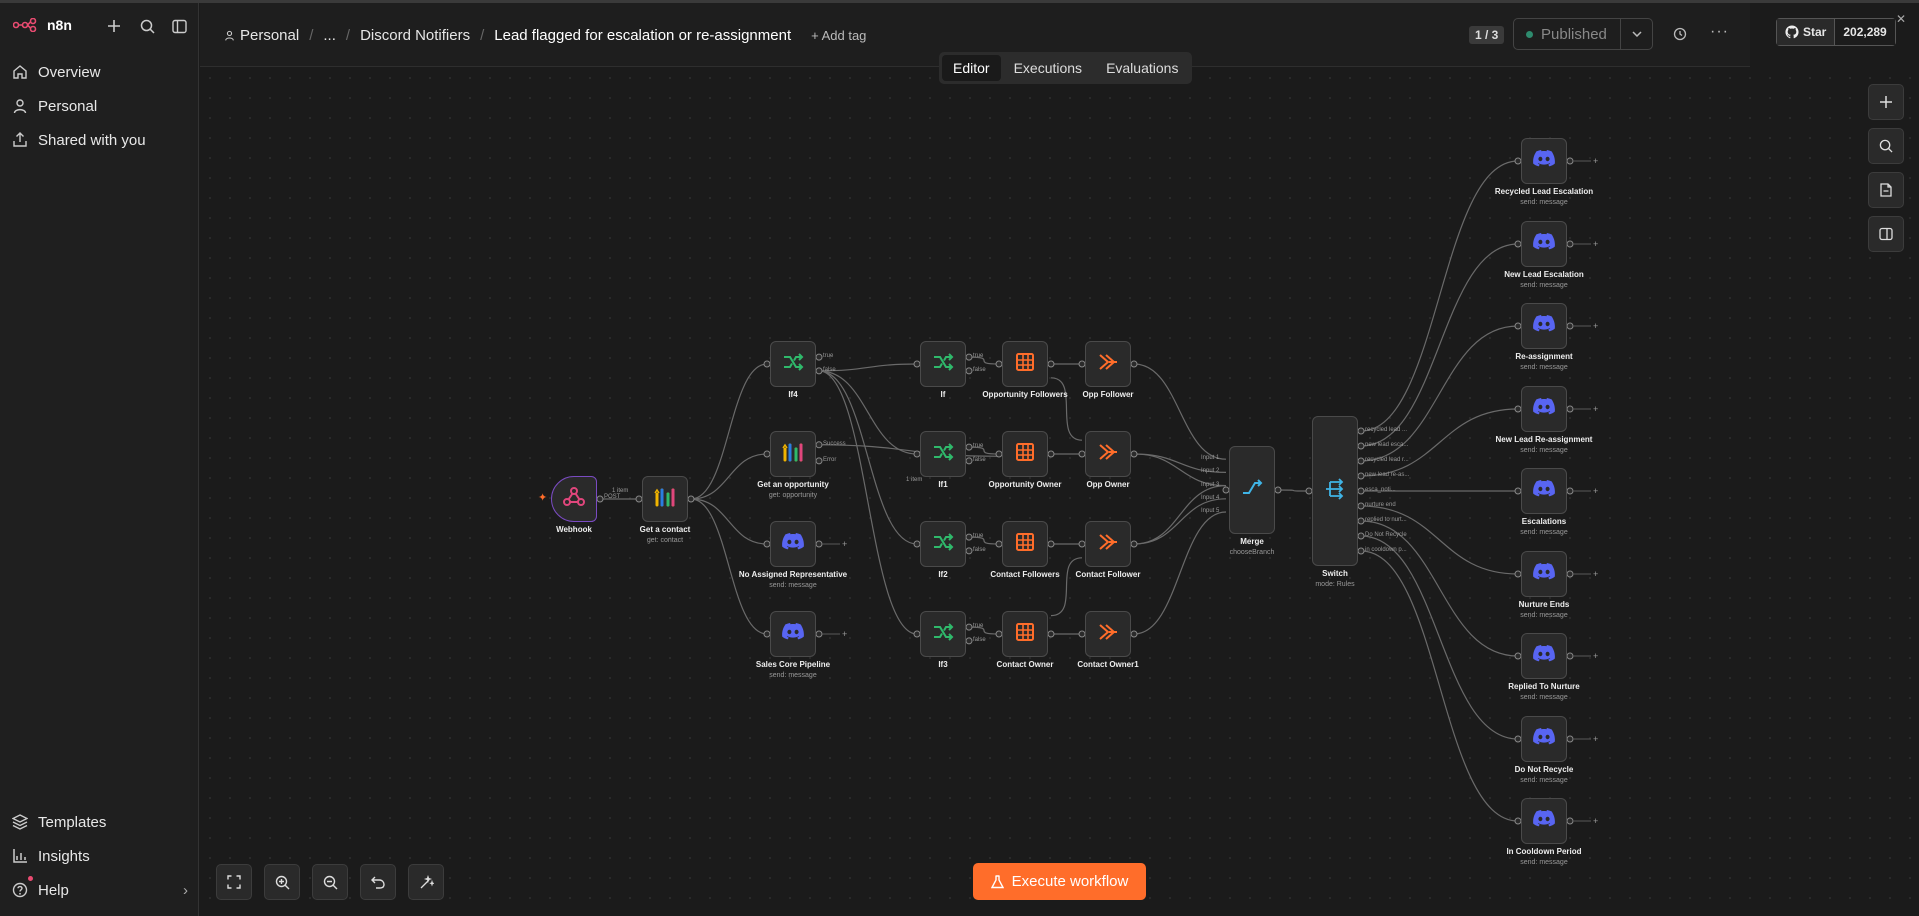 Image resolution: width=1919 pixels, height=916 pixels. I want to click on nav-shared: Shared with you, so click(79, 140).